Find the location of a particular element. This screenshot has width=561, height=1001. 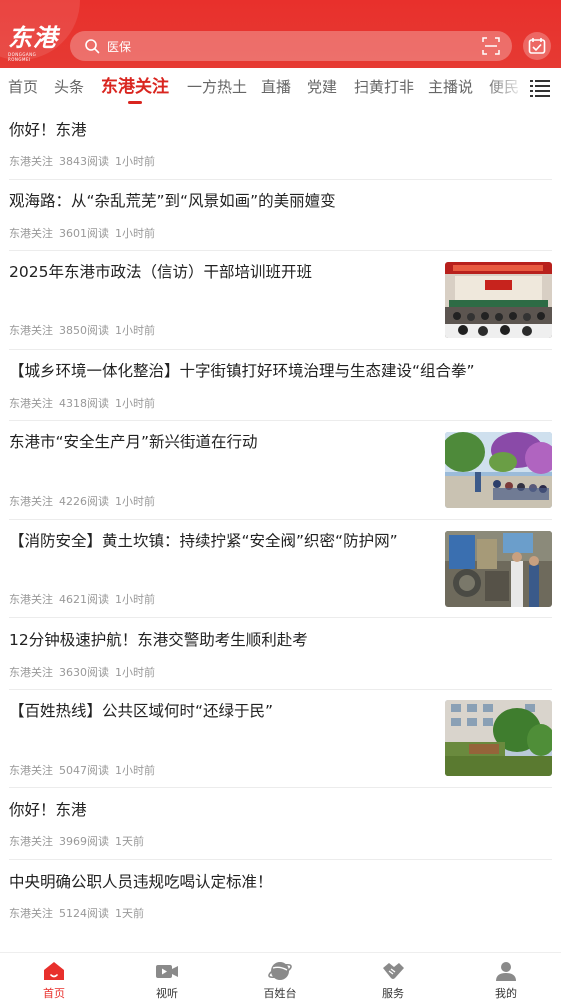

news-title: 【城乡环境一体化整治】十字街镇打好环境治理与生态建设“组合拳” is located at coordinates (242, 371).